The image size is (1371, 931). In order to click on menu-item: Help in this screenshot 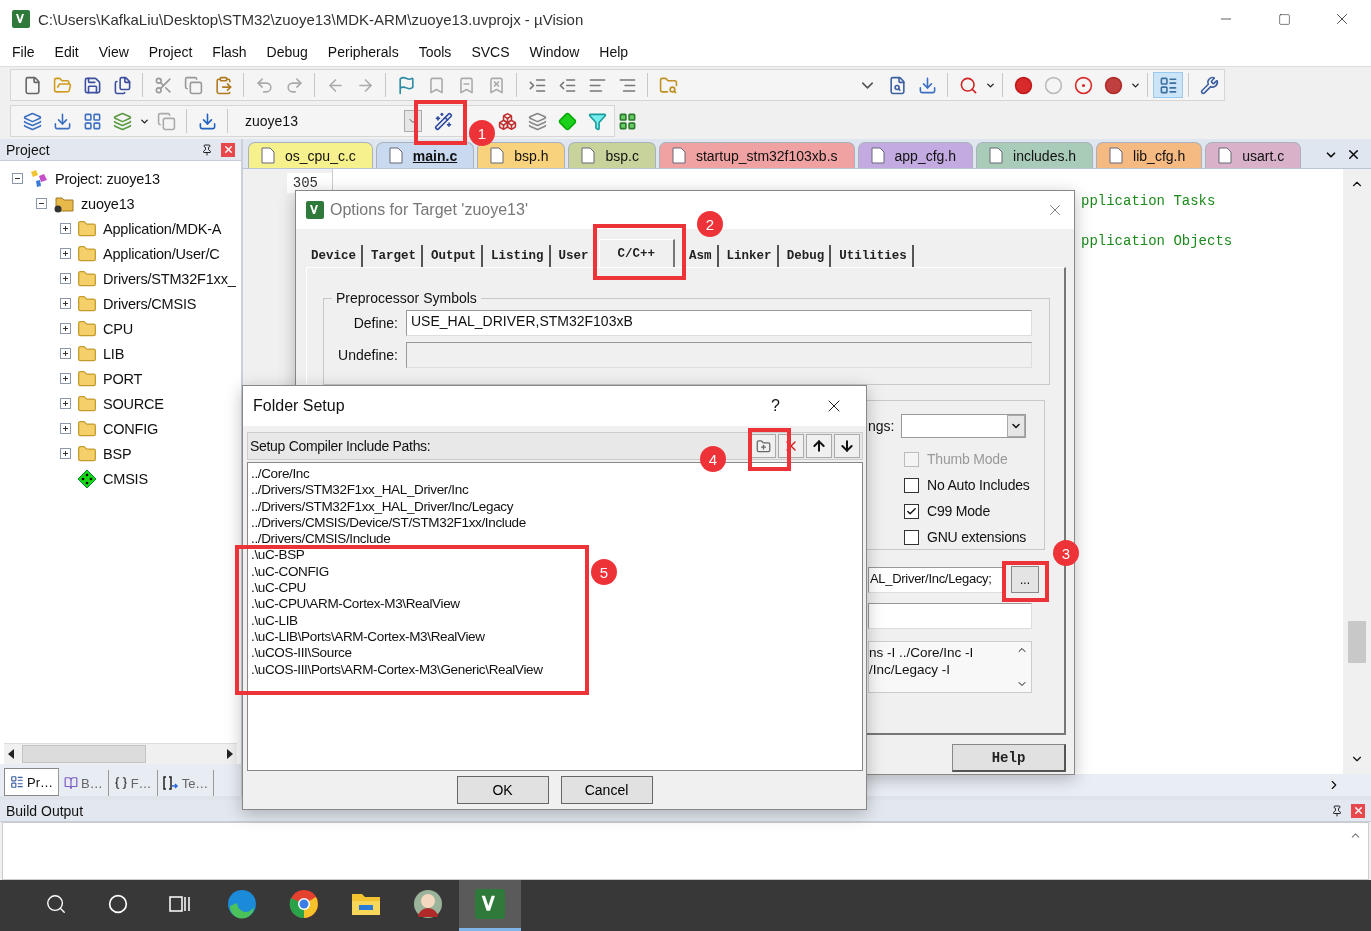, I will do `click(614, 52)`.